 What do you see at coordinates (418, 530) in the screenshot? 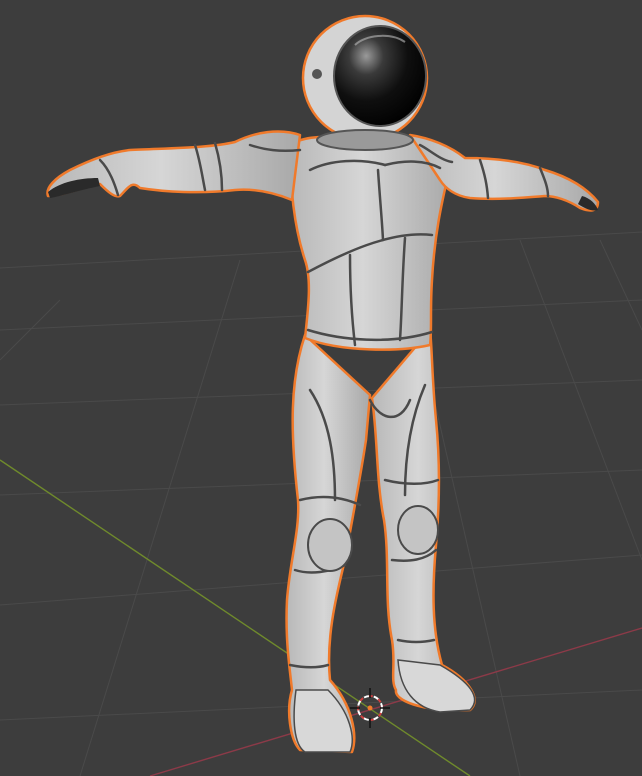
I see `right-knee-pad` at bounding box center [418, 530].